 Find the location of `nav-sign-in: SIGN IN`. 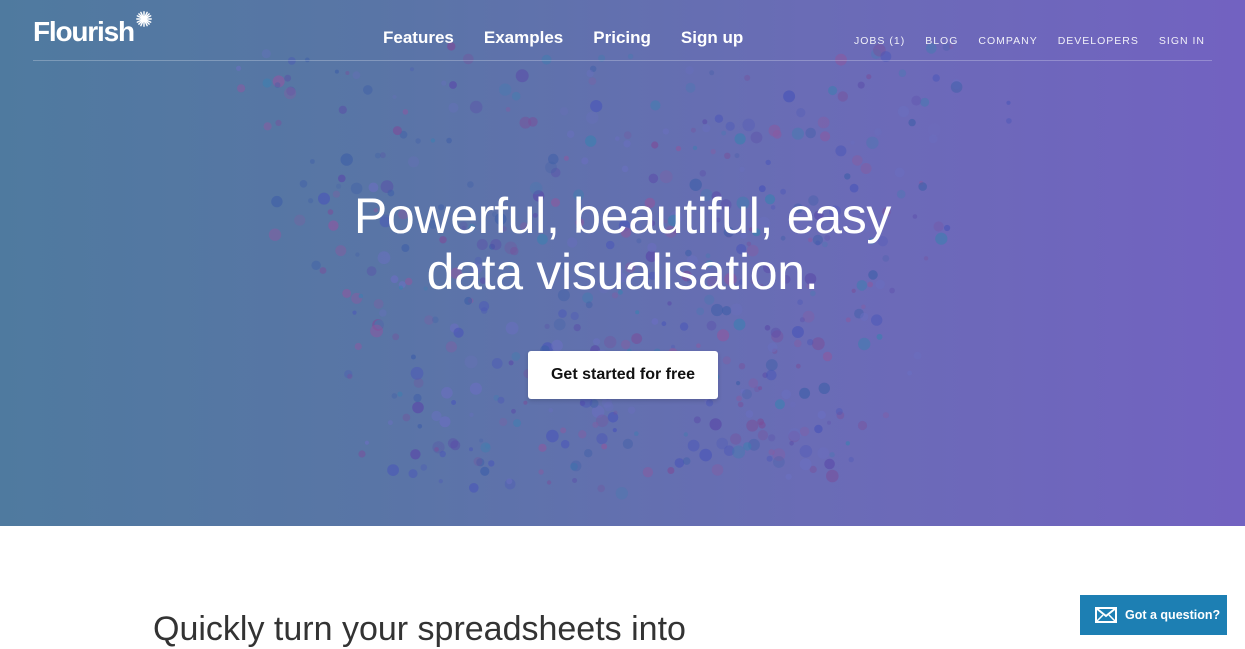

nav-sign-in: SIGN IN is located at coordinates (1182, 41).